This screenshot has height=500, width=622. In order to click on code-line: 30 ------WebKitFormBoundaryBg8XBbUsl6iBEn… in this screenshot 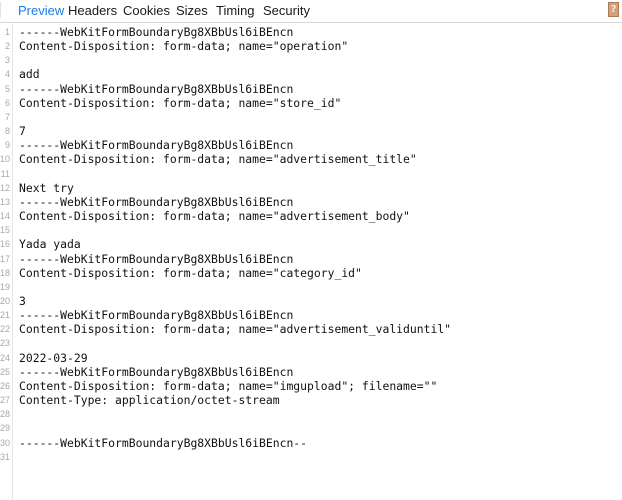, I will do `click(311, 443)`.